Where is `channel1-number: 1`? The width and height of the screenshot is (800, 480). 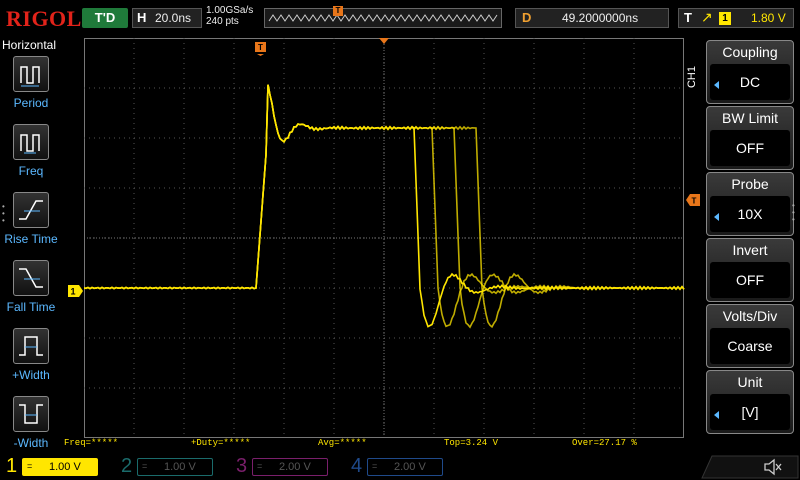
channel1-number: 1 is located at coordinates (12, 466).